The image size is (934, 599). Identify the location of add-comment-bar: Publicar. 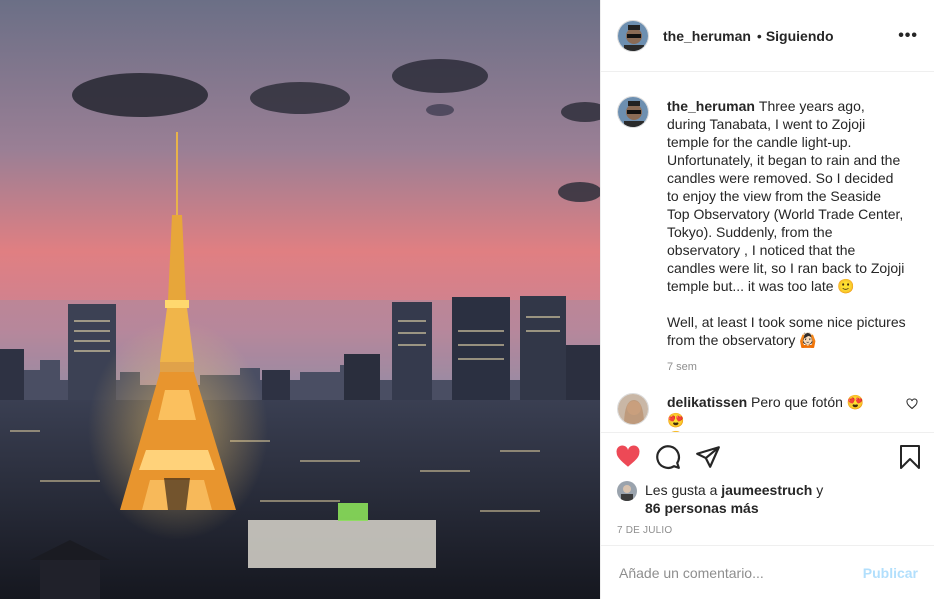
(767, 572).